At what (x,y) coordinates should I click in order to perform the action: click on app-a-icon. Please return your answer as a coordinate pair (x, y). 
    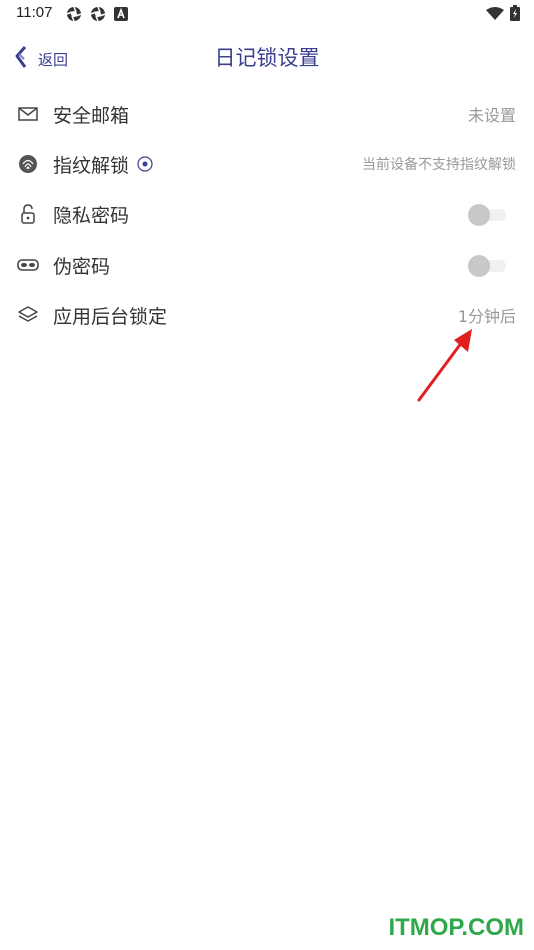
    Looking at the image, I should click on (121, 16).